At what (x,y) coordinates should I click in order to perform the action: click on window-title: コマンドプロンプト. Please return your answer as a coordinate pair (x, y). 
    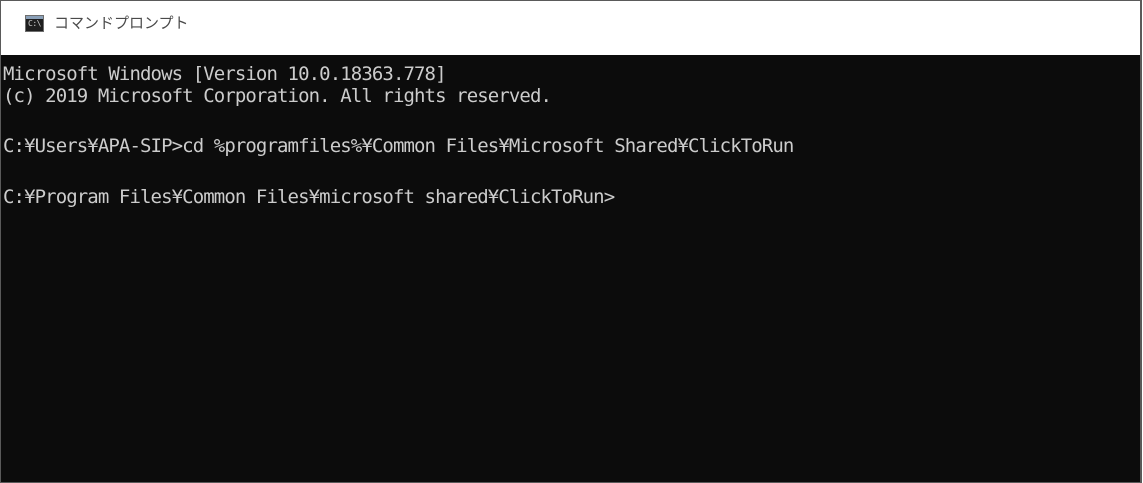
    Looking at the image, I should click on (121, 23).